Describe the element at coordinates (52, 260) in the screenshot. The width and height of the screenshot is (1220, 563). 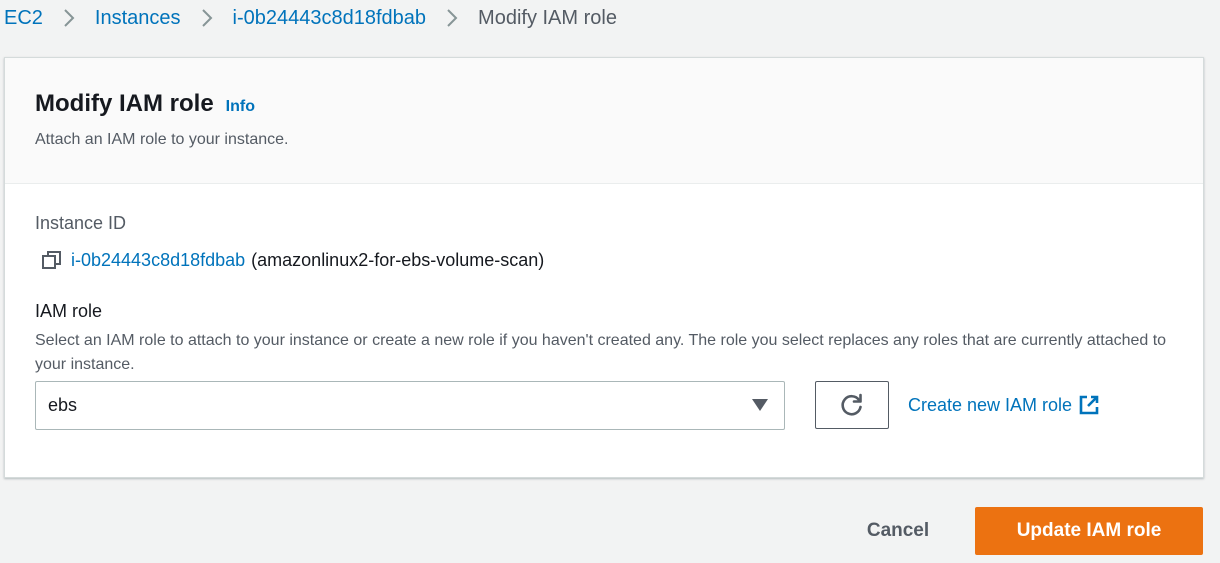
I see `copy-icon` at that location.